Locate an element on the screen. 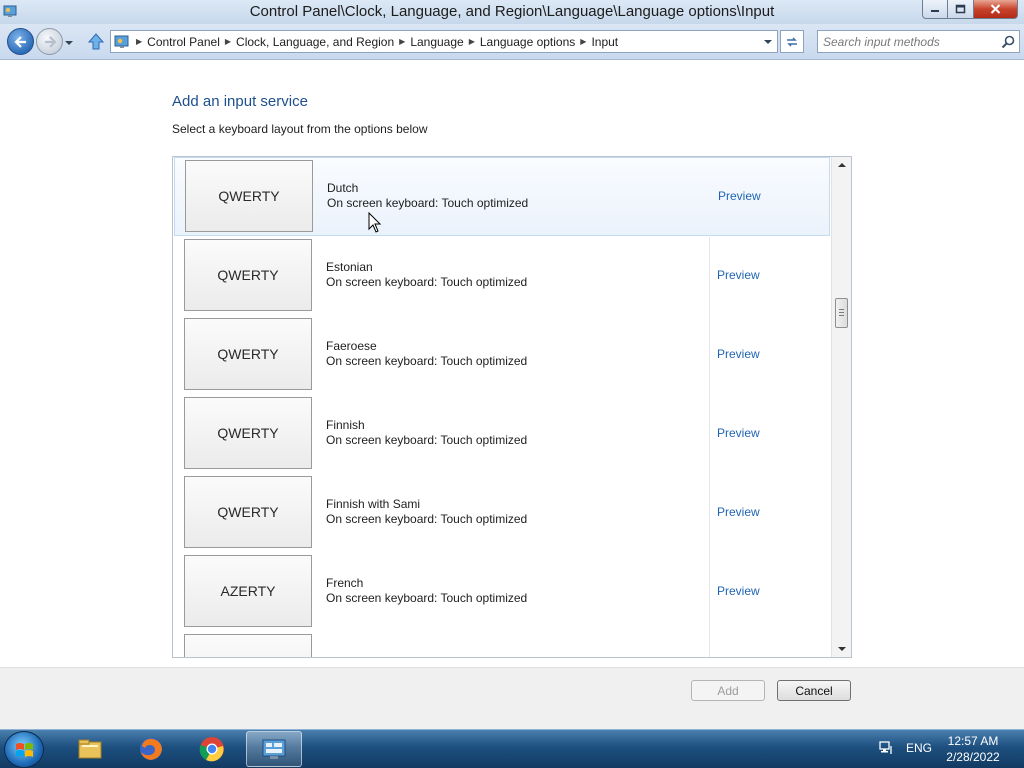  network-icon is located at coordinates (886, 748).